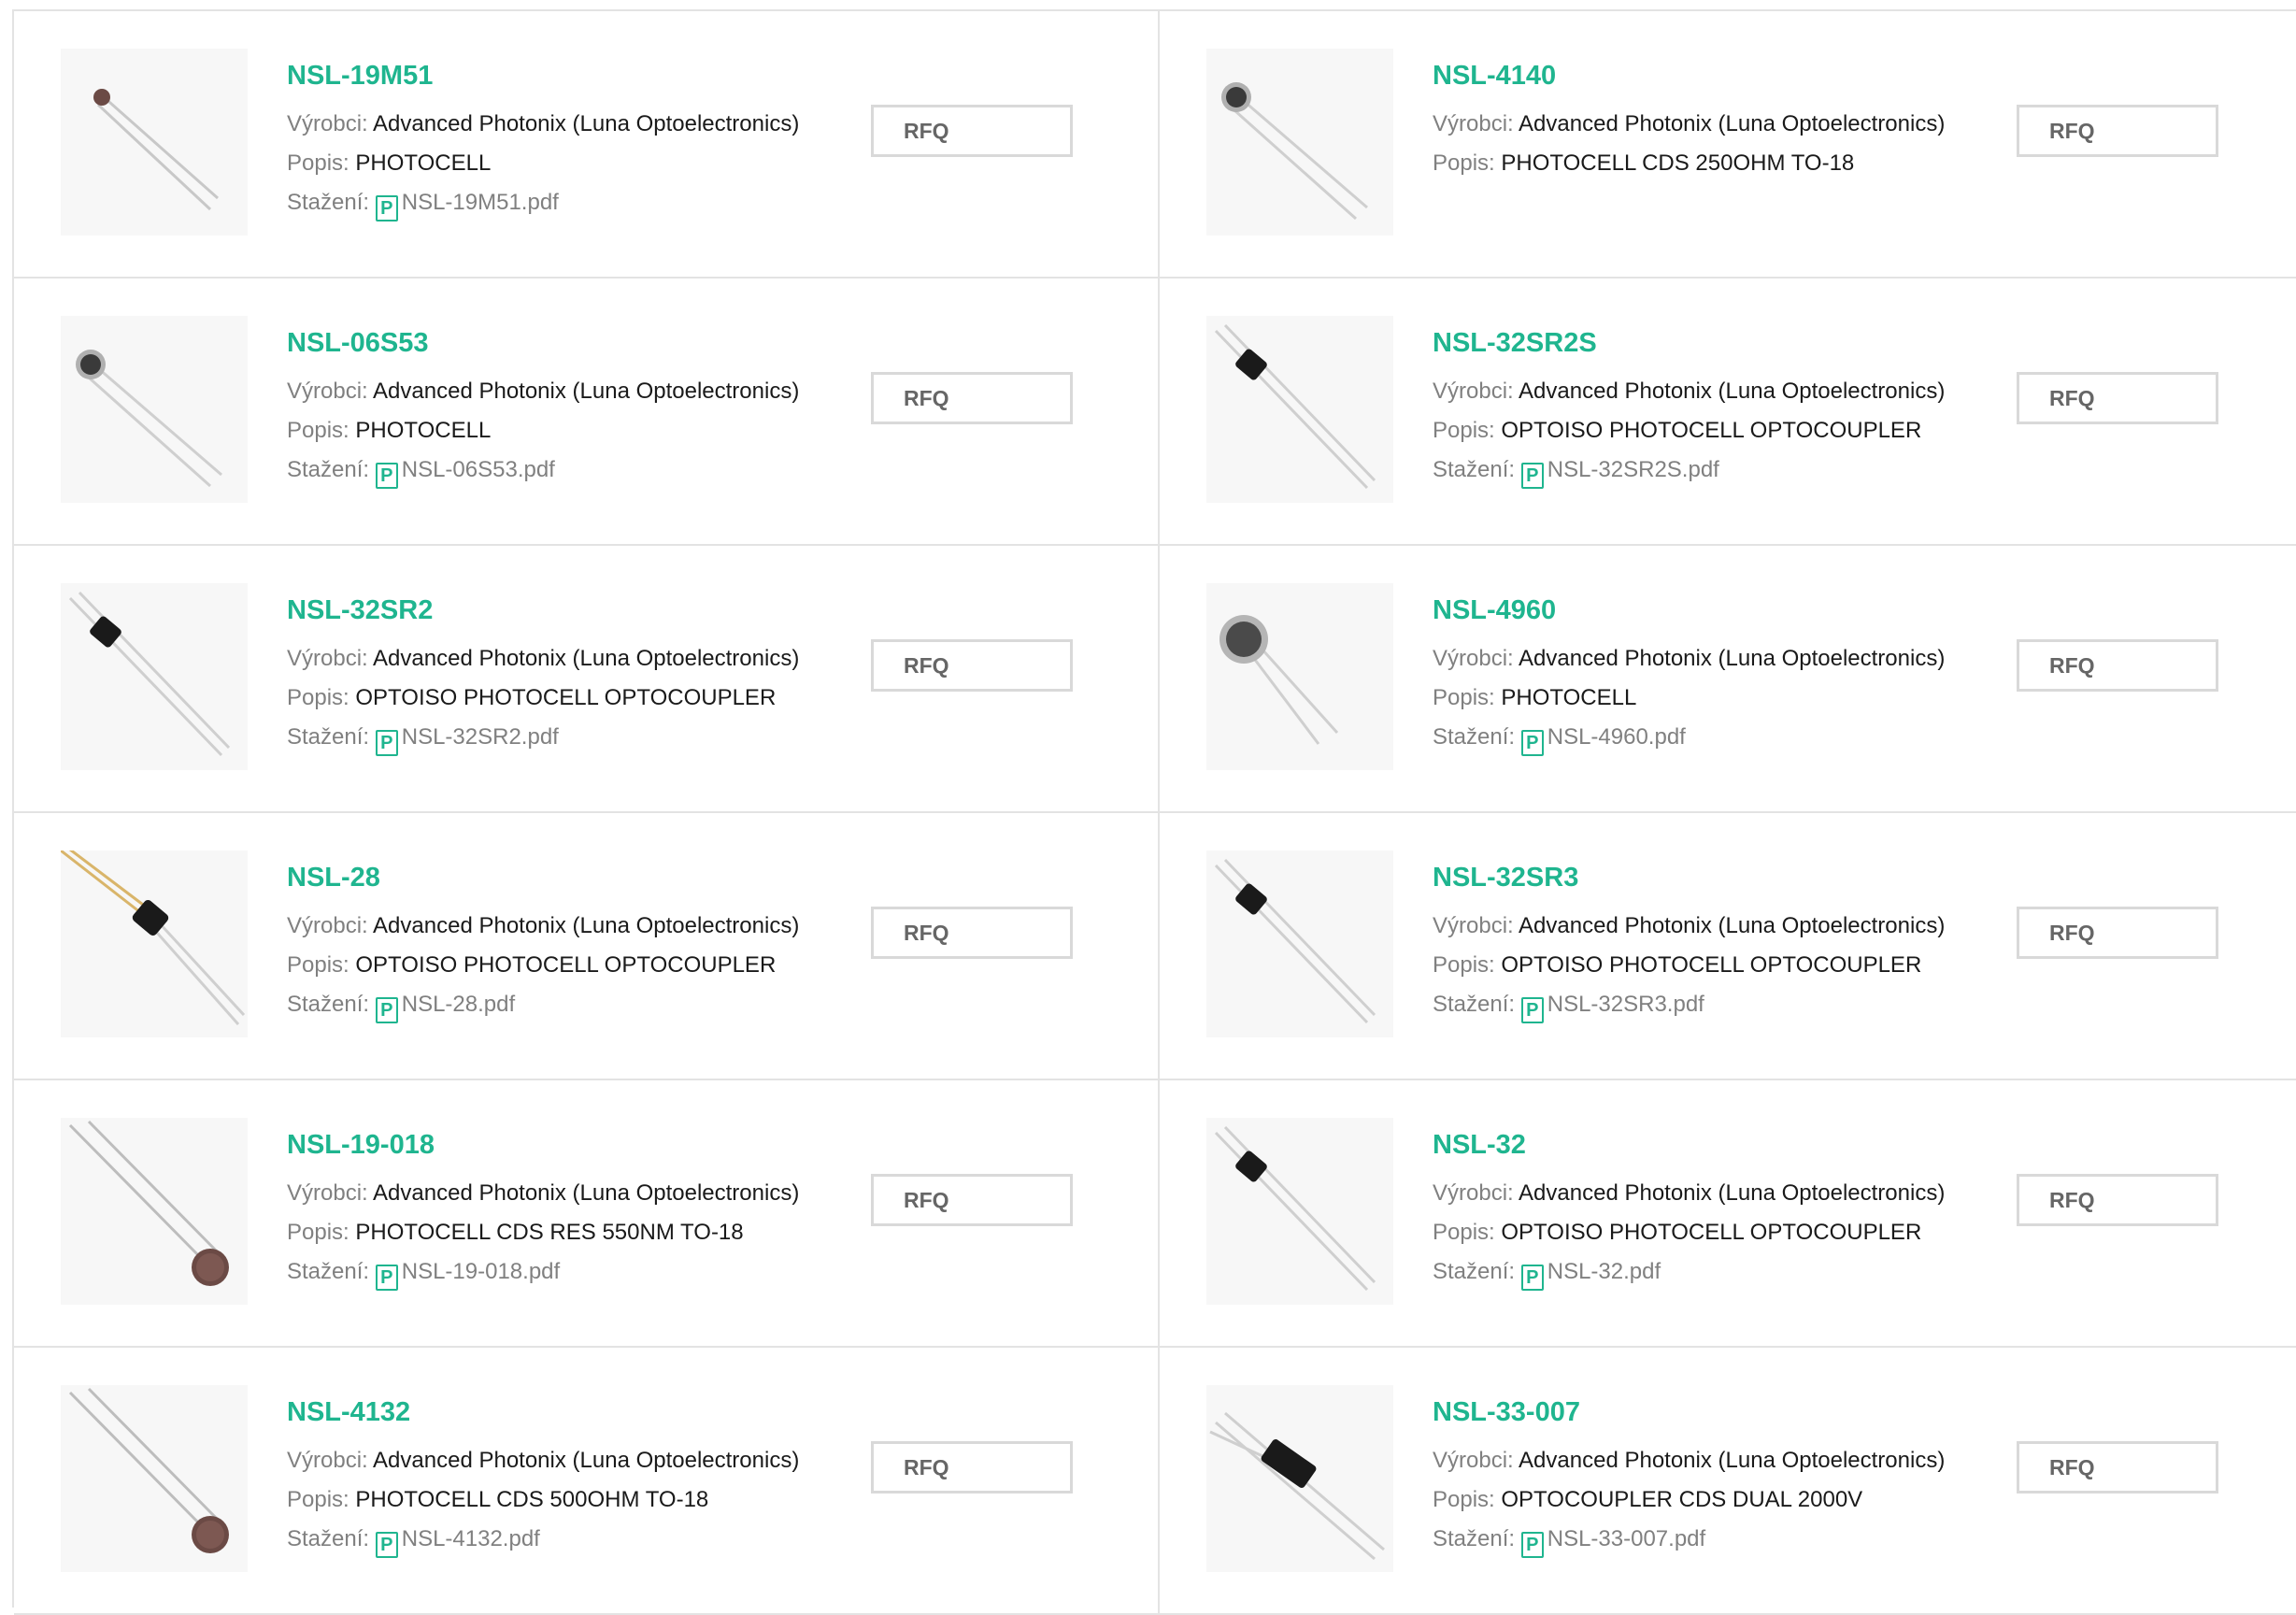 The width and height of the screenshot is (2296, 1615). I want to click on product-image-optocoupler-gold-leads, so click(154, 943).